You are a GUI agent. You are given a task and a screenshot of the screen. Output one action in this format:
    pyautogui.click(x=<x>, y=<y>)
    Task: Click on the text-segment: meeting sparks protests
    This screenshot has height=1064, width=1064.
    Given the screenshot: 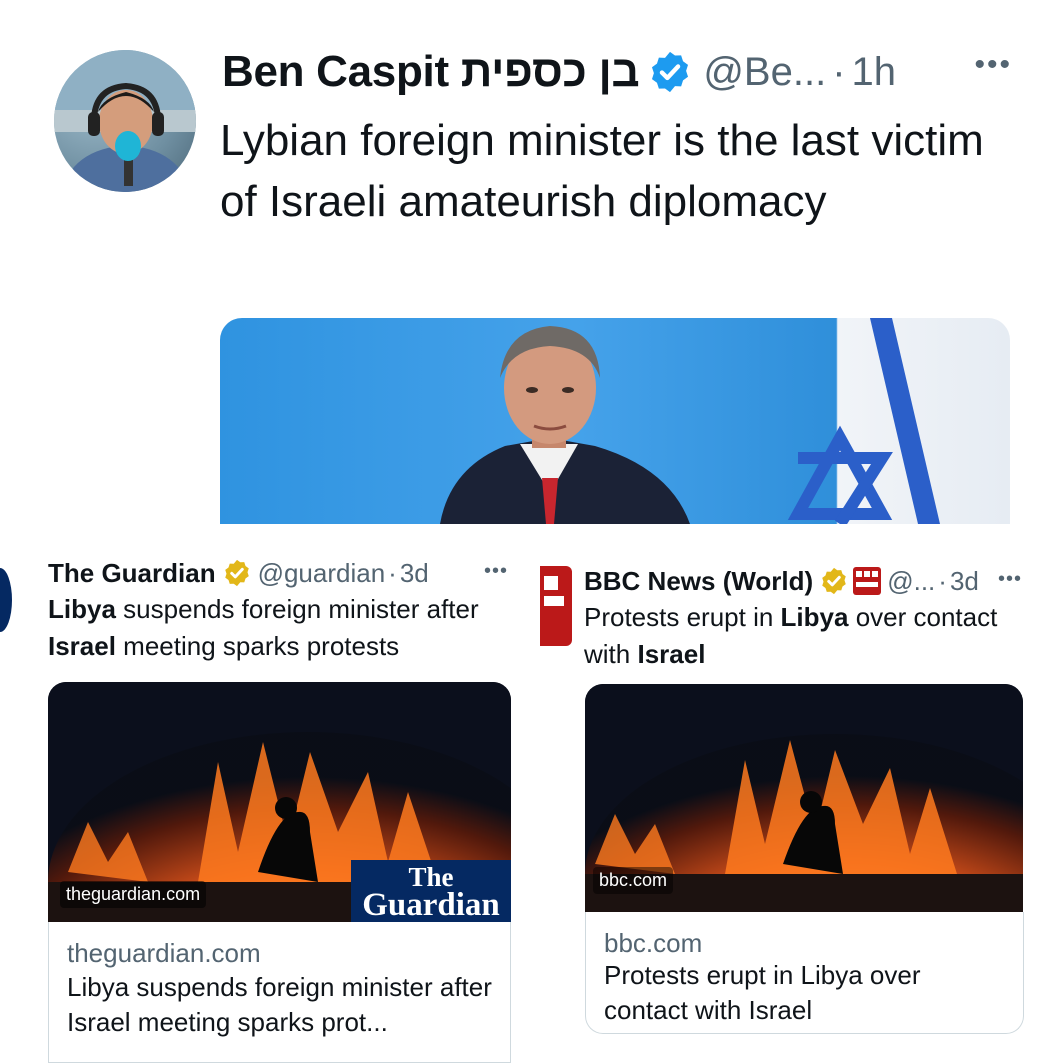 What is the action you would take?
    pyautogui.click(x=257, y=646)
    